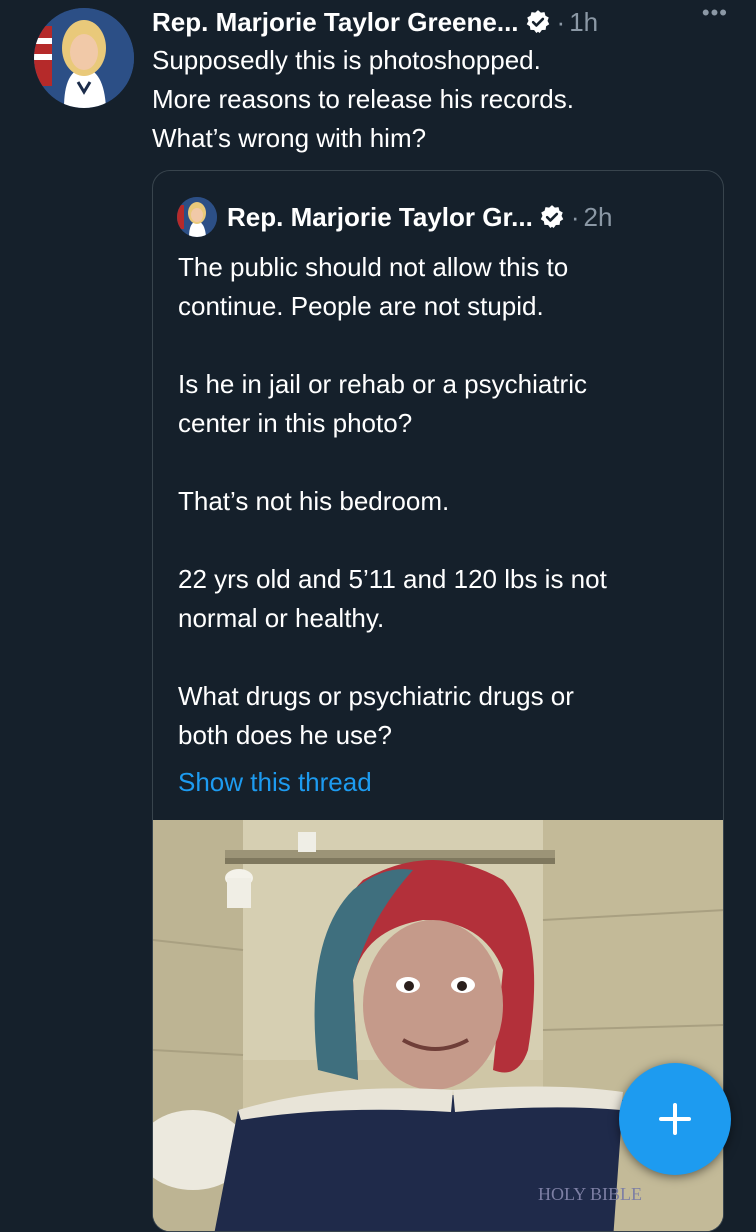 Image resolution: width=756 pixels, height=1232 pixels. What do you see at coordinates (392, 579) in the screenshot?
I see `quoted-text-line: 22 yrs old and 5’11 and 120 lbs is not` at bounding box center [392, 579].